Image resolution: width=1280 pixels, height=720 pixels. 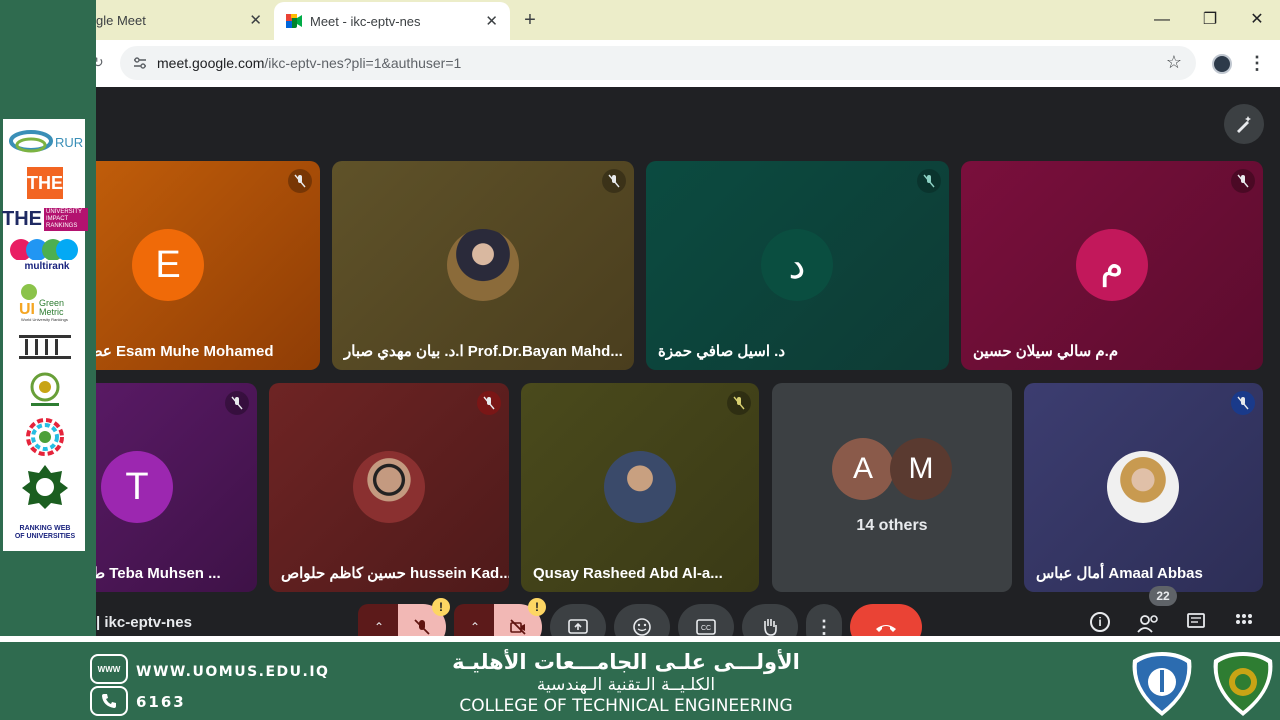 I want to click on mic-warning-icon: !, so click(x=441, y=607).